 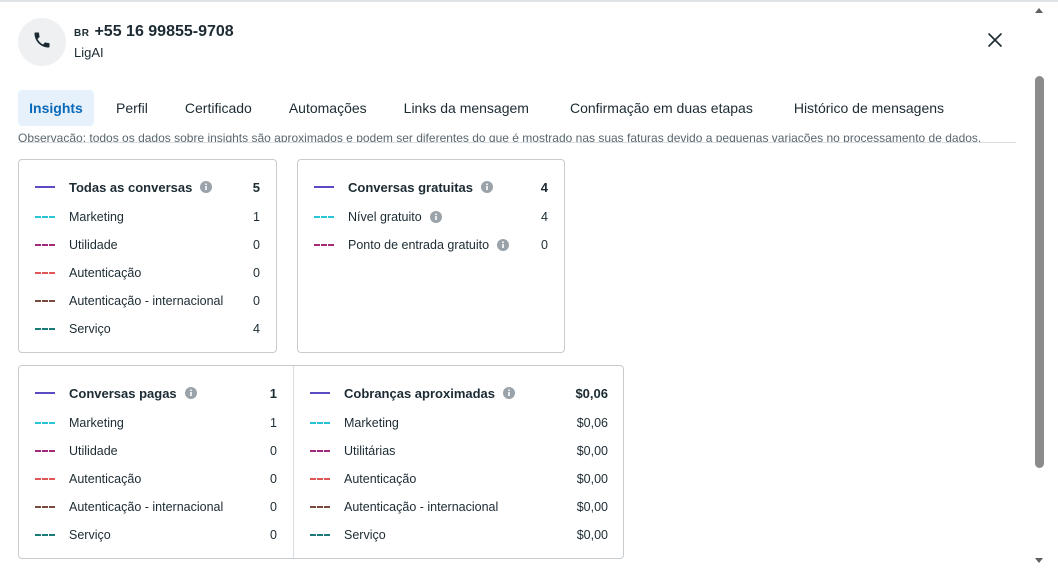 I want to click on list-item: Nível gratuito 4, so click(x=431, y=217).